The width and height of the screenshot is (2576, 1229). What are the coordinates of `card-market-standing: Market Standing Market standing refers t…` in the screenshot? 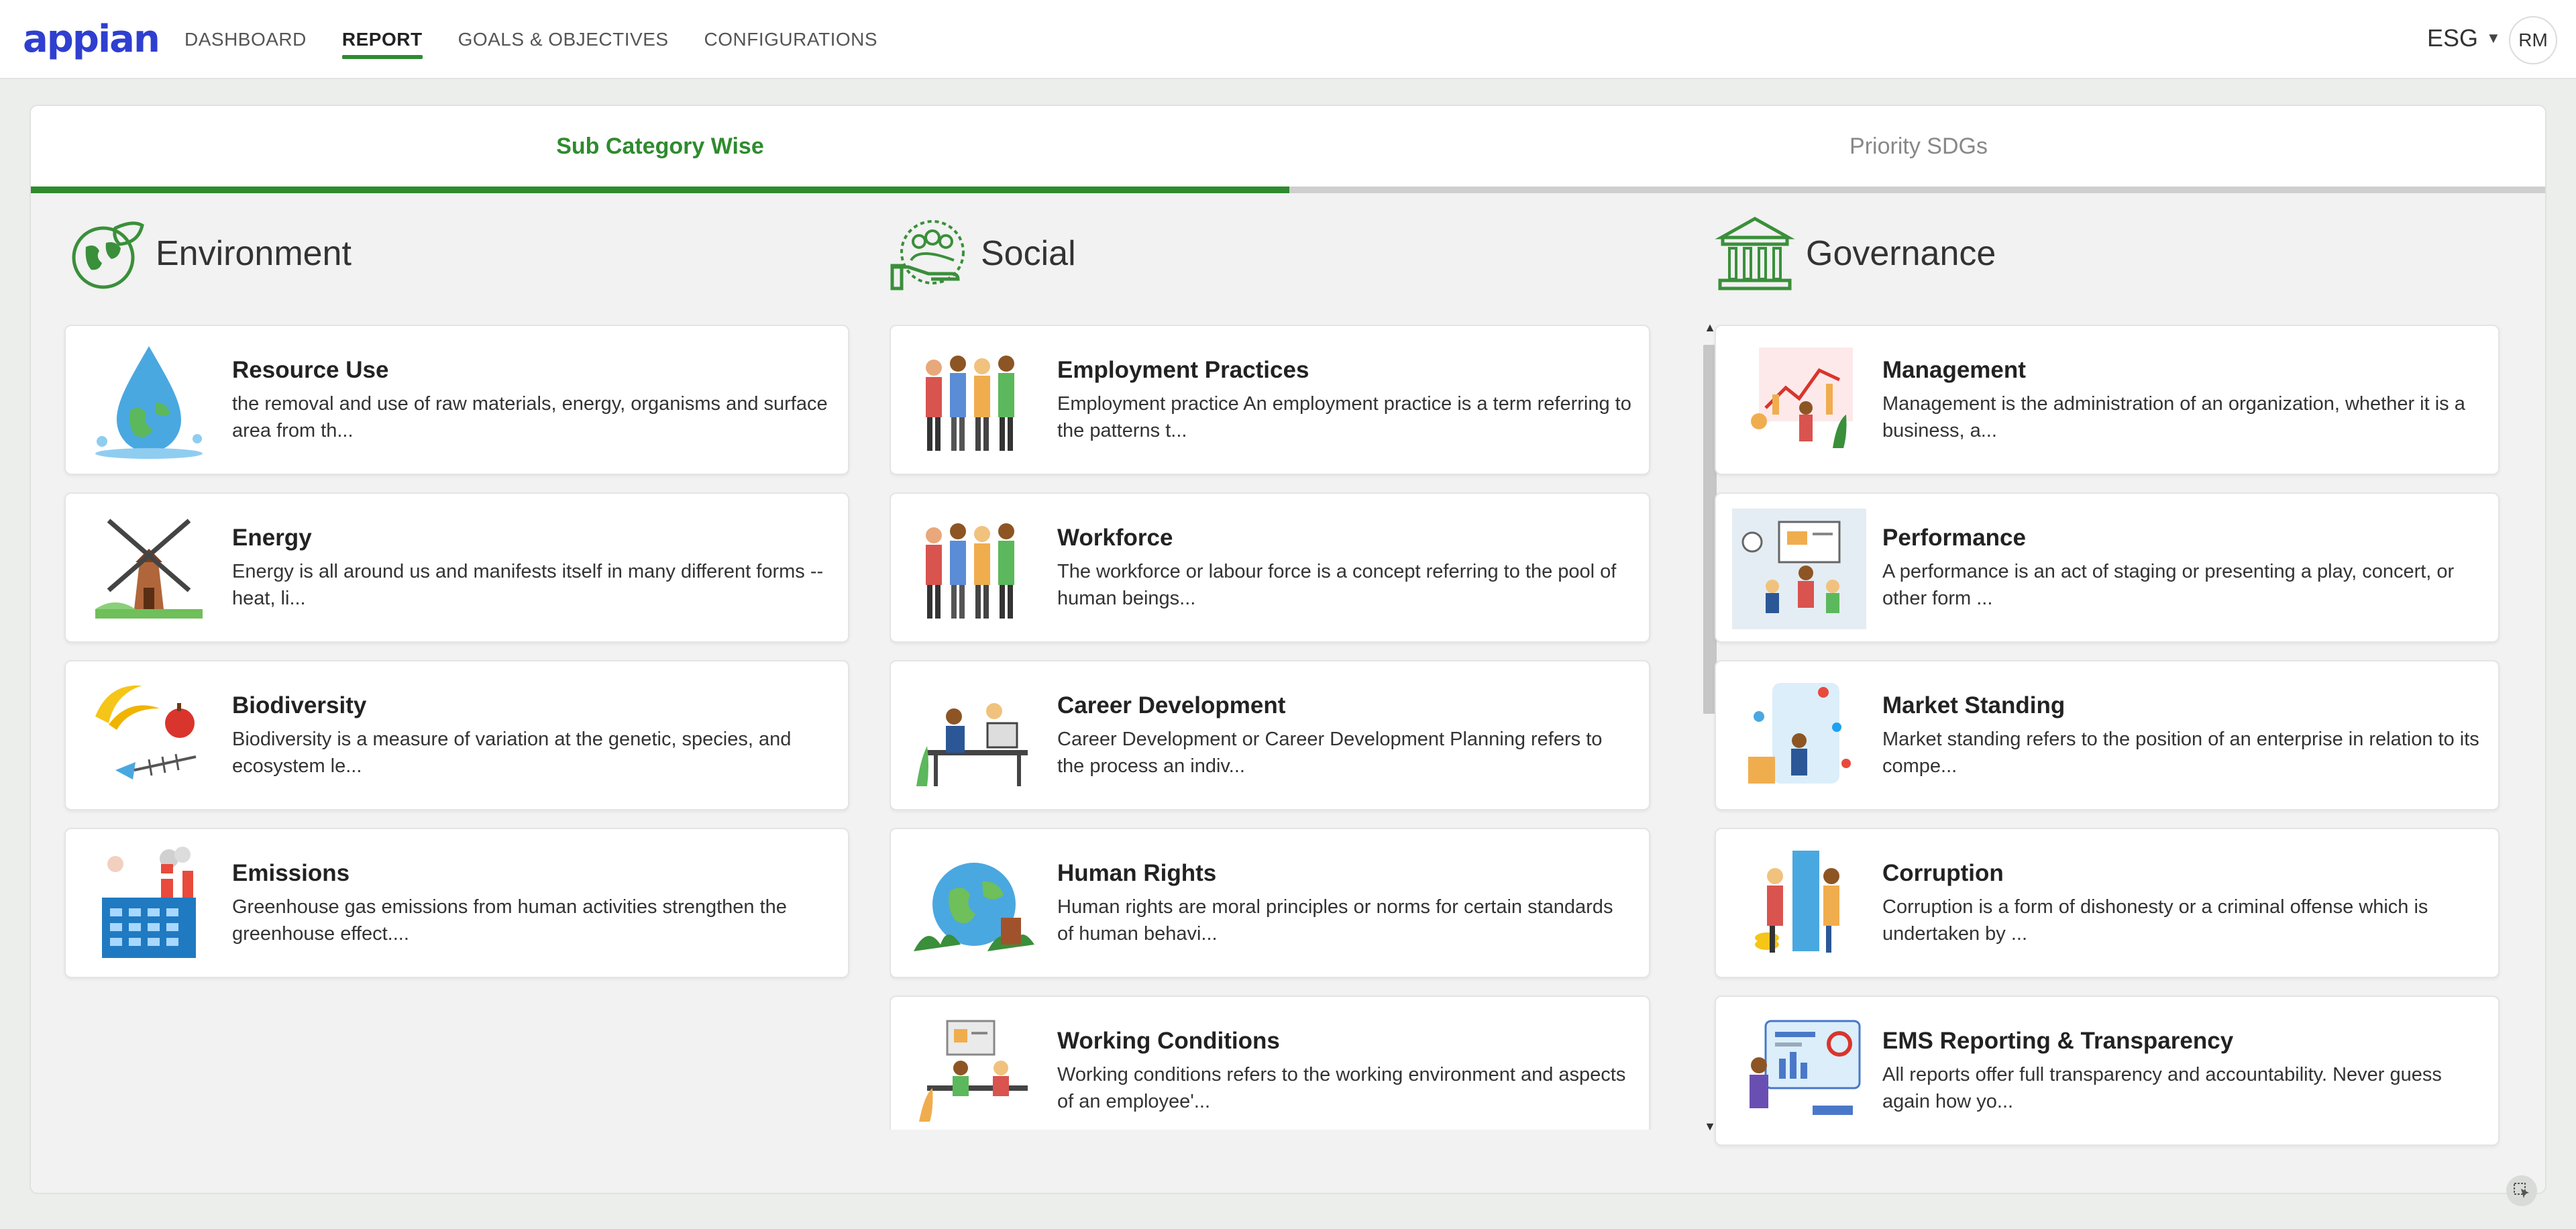 It's located at (2107, 735).